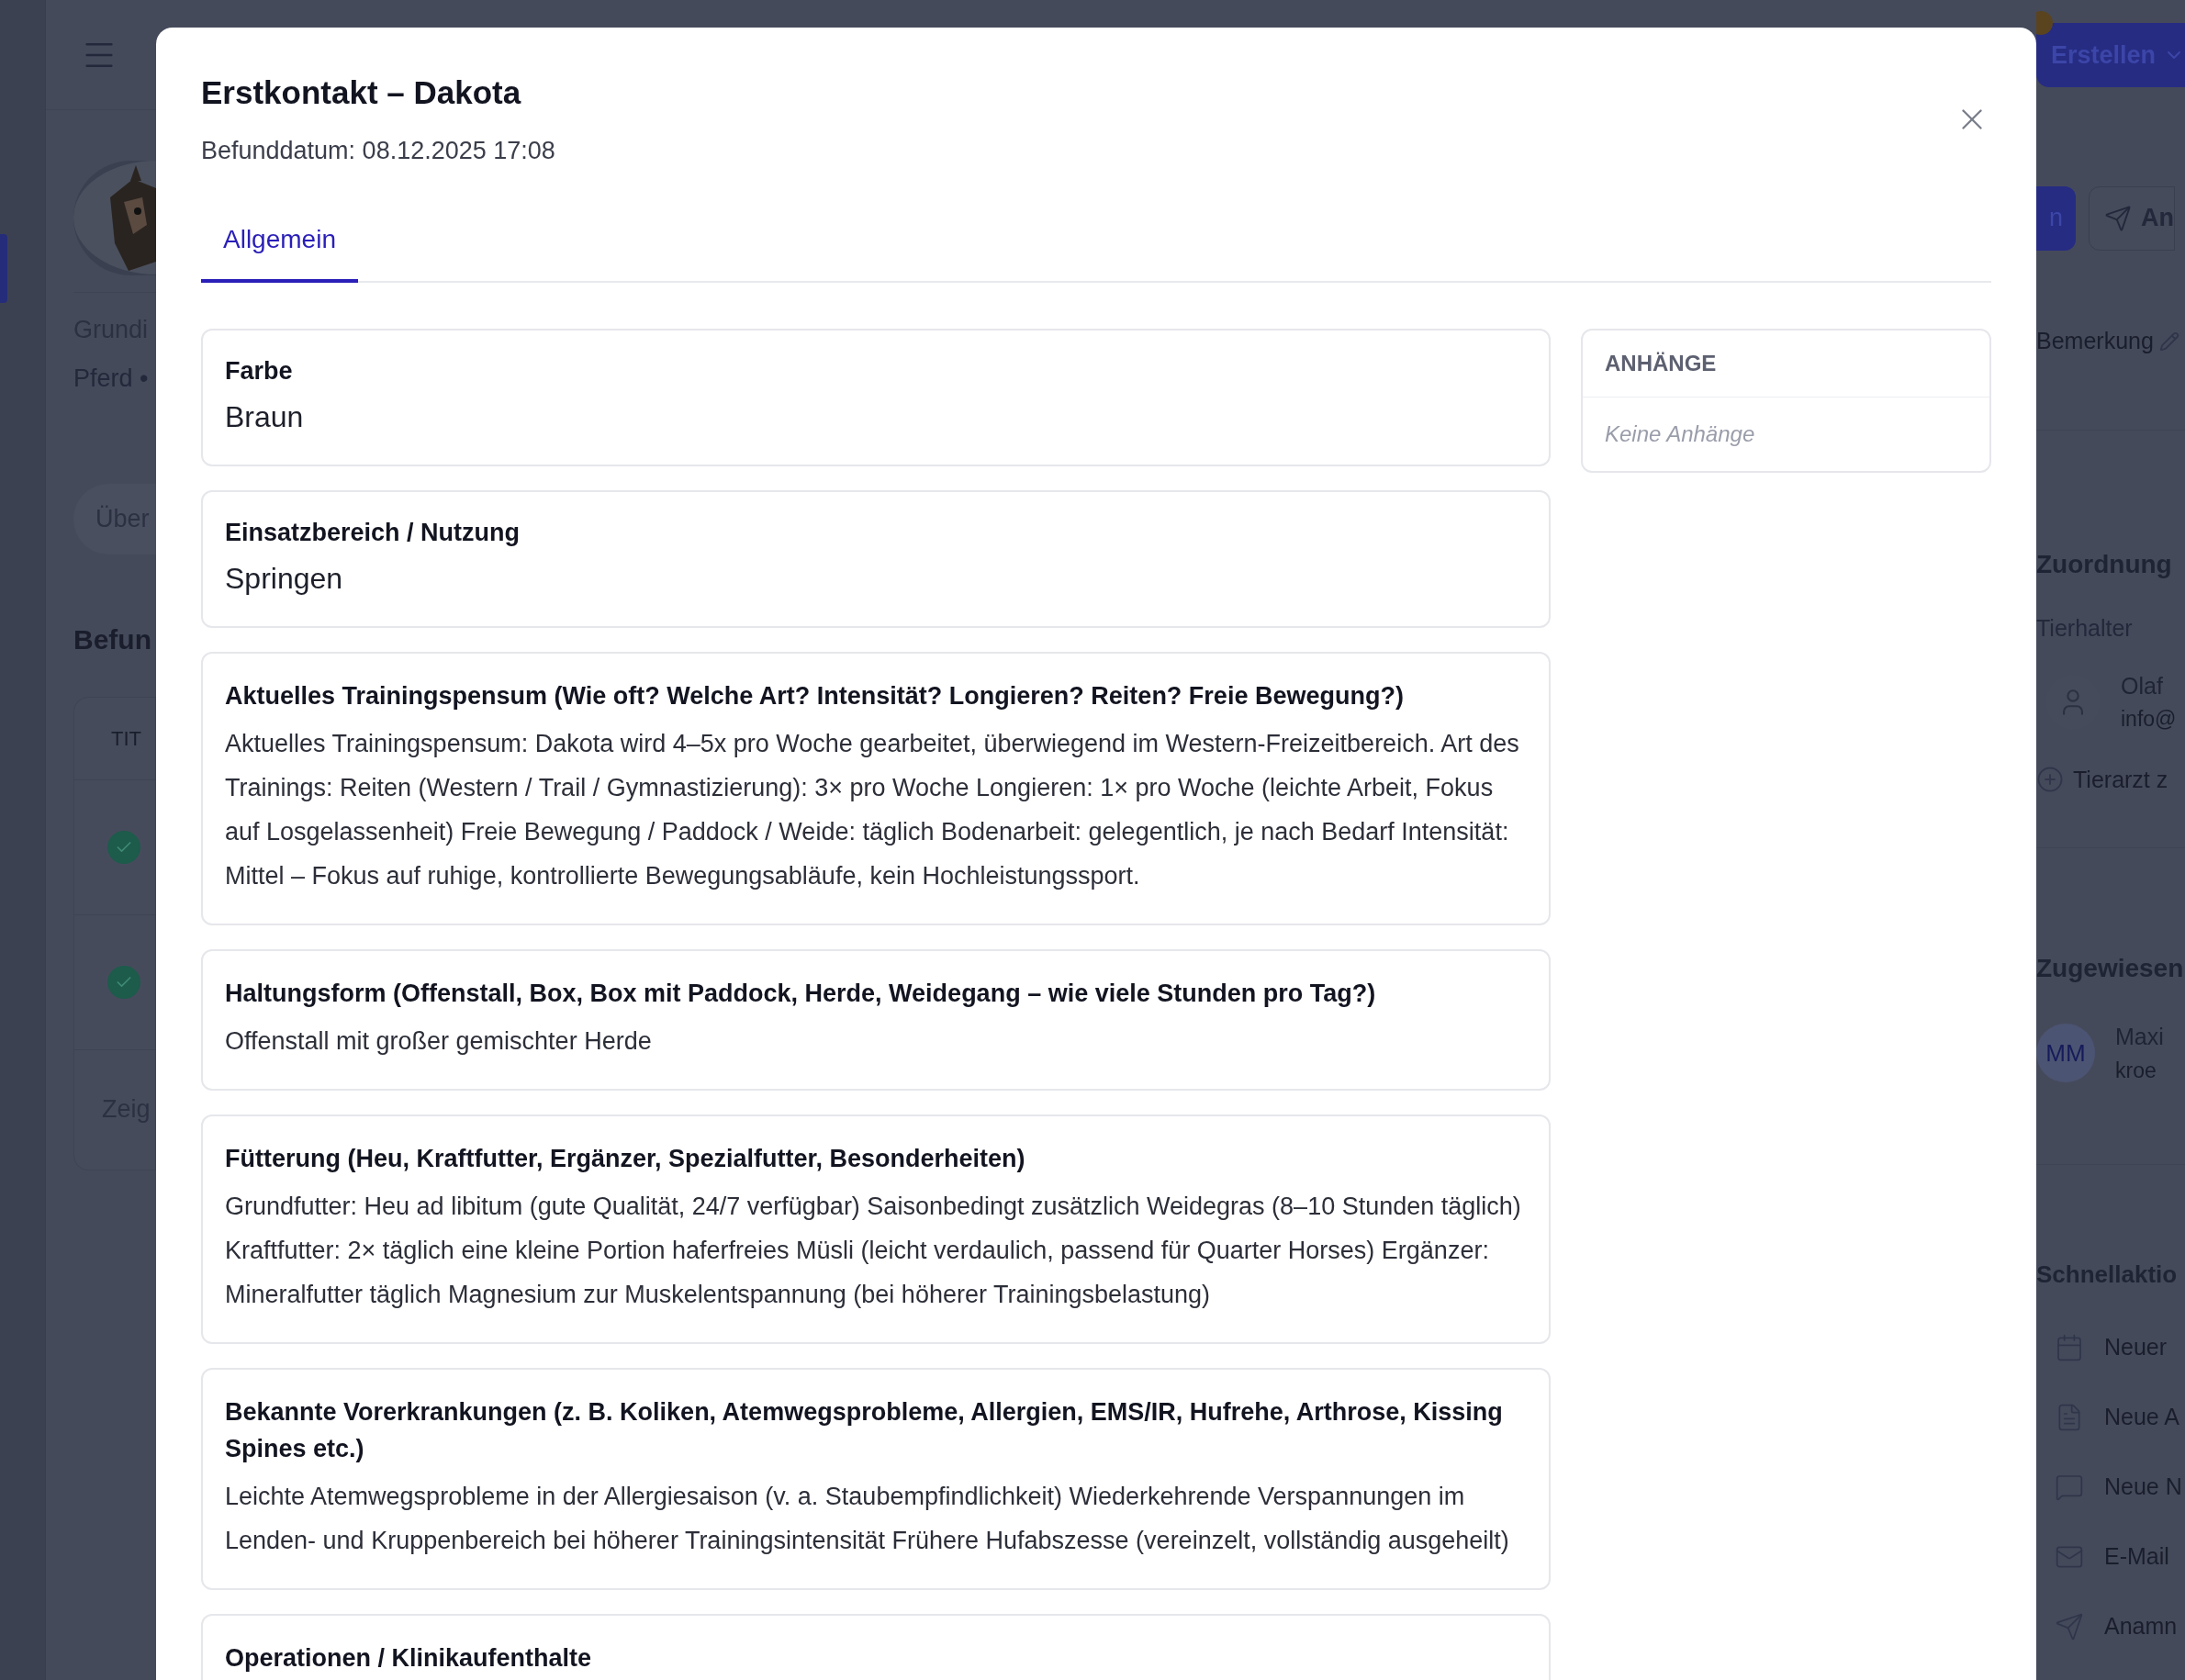 The height and width of the screenshot is (1680, 2185). What do you see at coordinates (373, 533) in the screenshot?
I see `field-label: Einsatzbereich / Nutzung` at bounding box center [373, 533].